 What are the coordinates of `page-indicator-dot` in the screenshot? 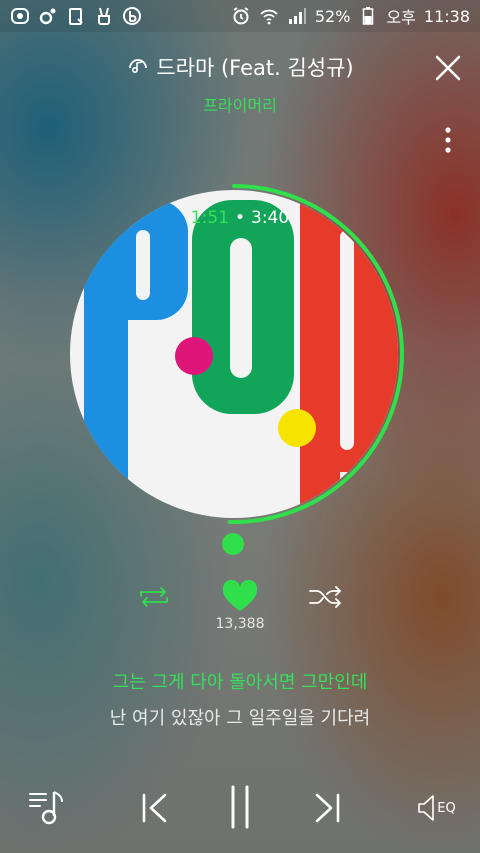 It's located at (233, 544).